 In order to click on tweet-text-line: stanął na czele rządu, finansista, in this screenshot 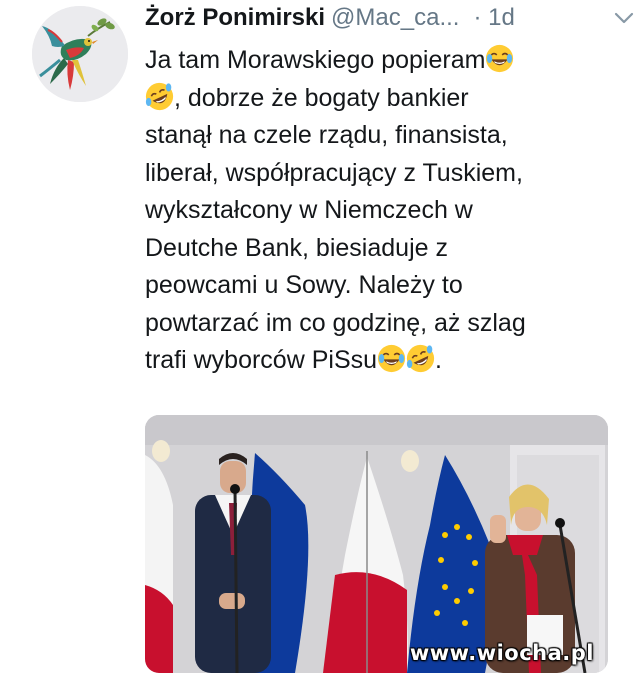, I will do `click(326, 135)`.